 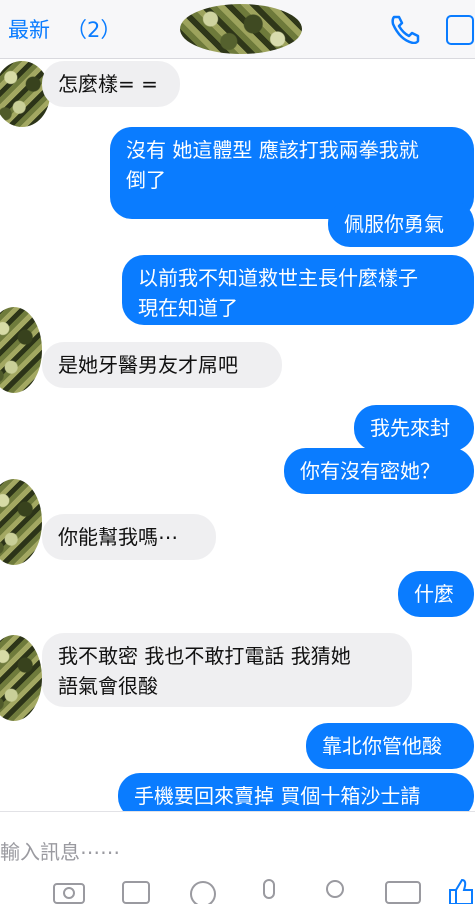 What do you see at coordinates (404, 891) in the screenshot?
I see `gif-icon` at bounding box center [404, 891].